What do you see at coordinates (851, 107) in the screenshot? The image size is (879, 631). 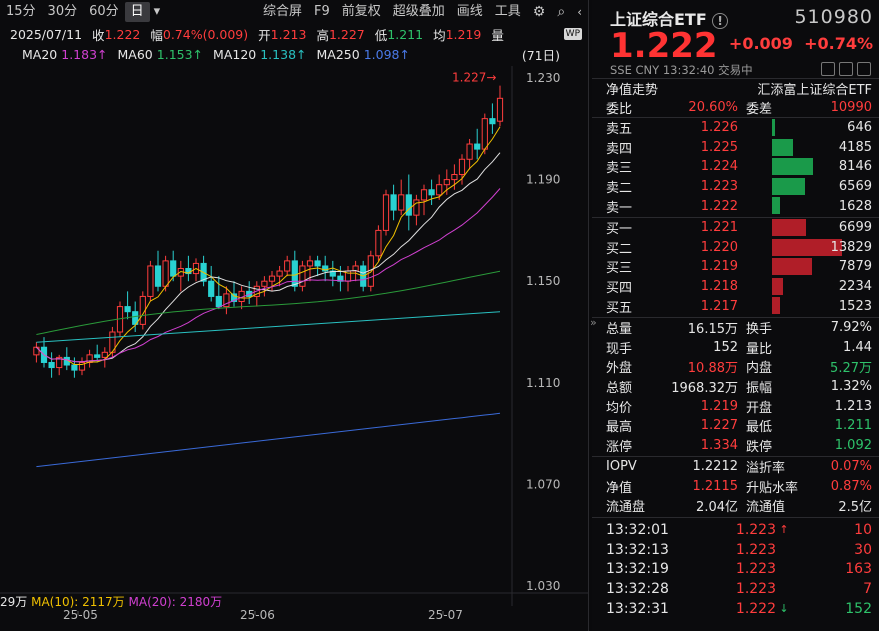 I see `wc-value: 10990` at bounding box center [851, 107].